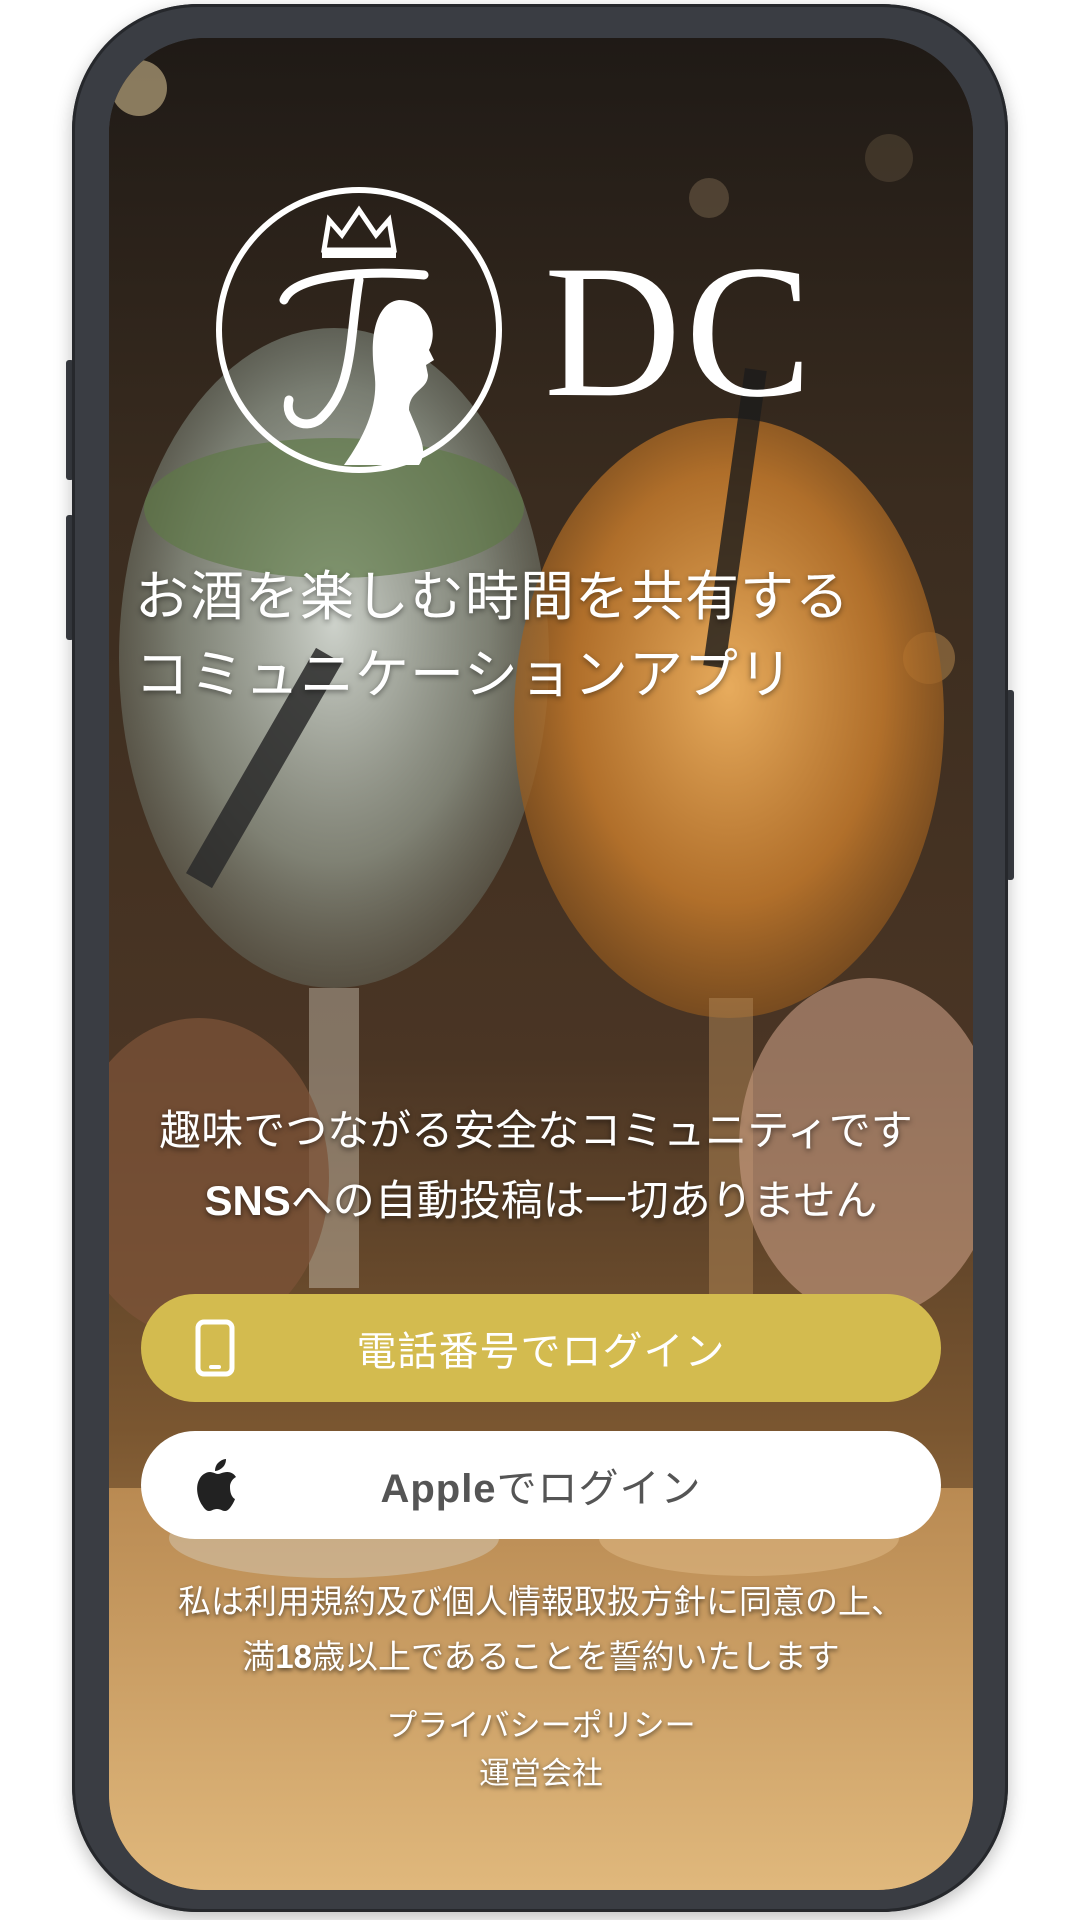 The height and width of the screenshot is (1920, 1080). What do you see at coordinates (576, 1656) in the screenshot?
I see `agreement-line-2-text: 歳以上であることを誓約いたします` at bounding box center [576, 1656].